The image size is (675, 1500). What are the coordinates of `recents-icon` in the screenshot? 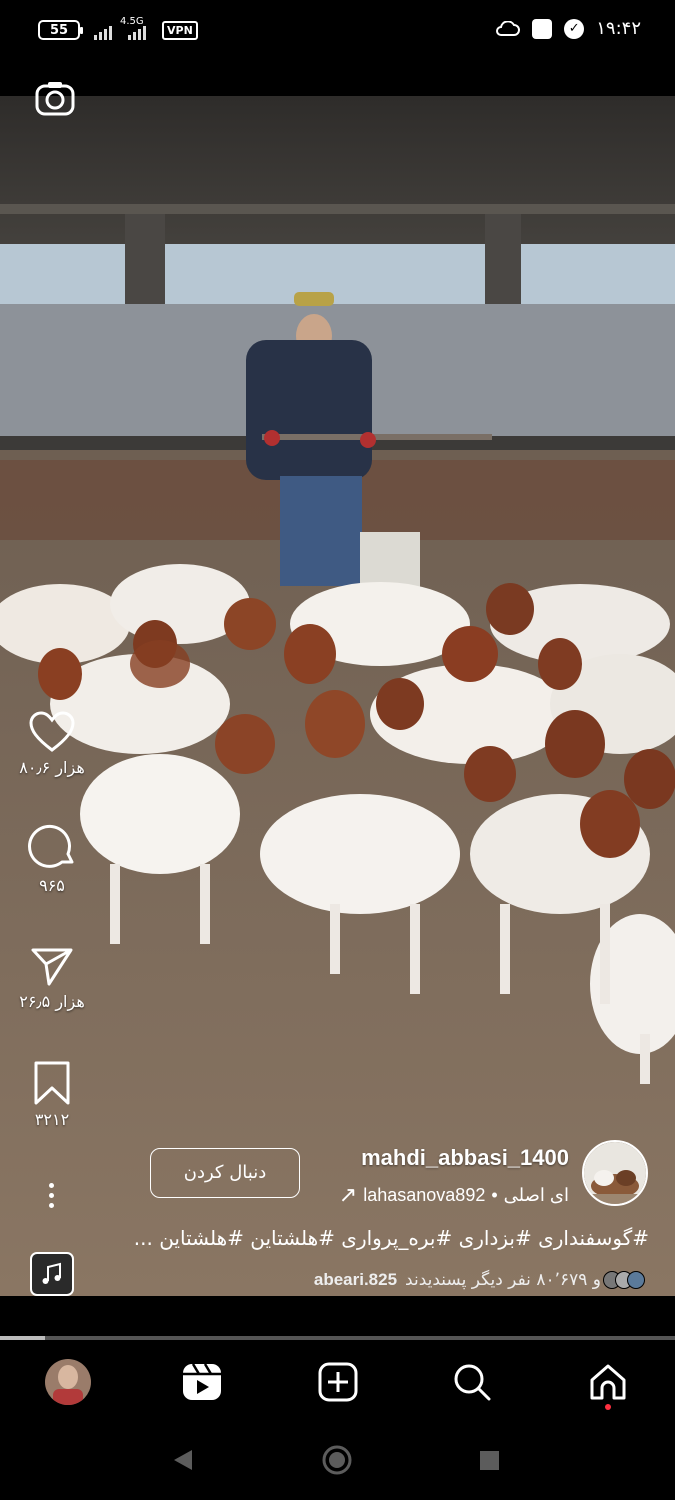 It's located at (489, 1460).